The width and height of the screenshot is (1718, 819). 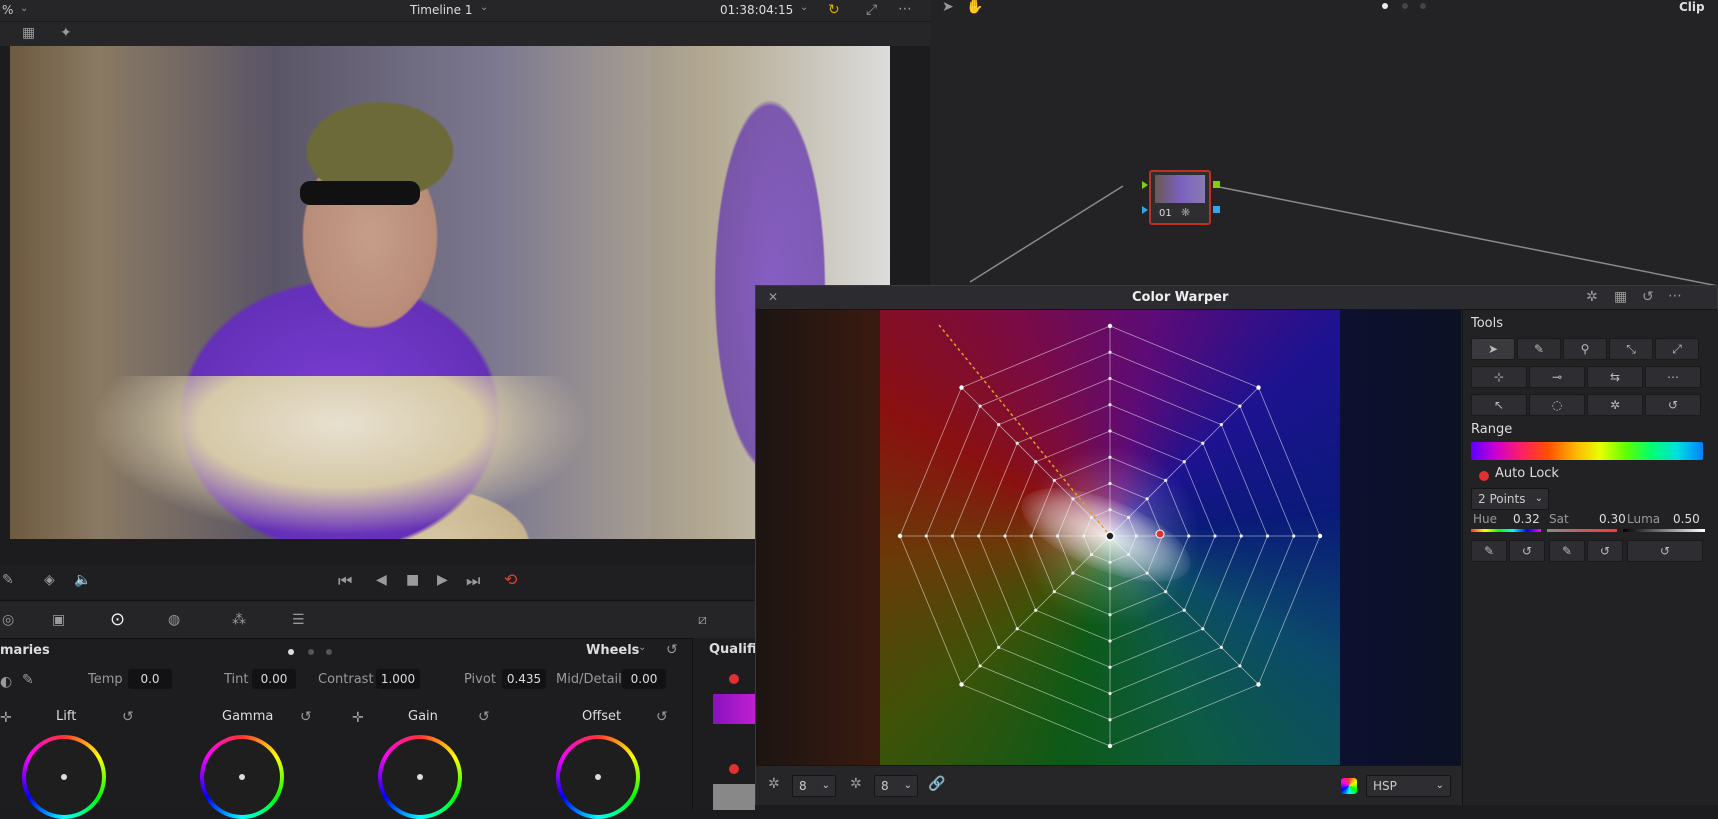 I want to click on page-dot, so click(x=311, y=652).